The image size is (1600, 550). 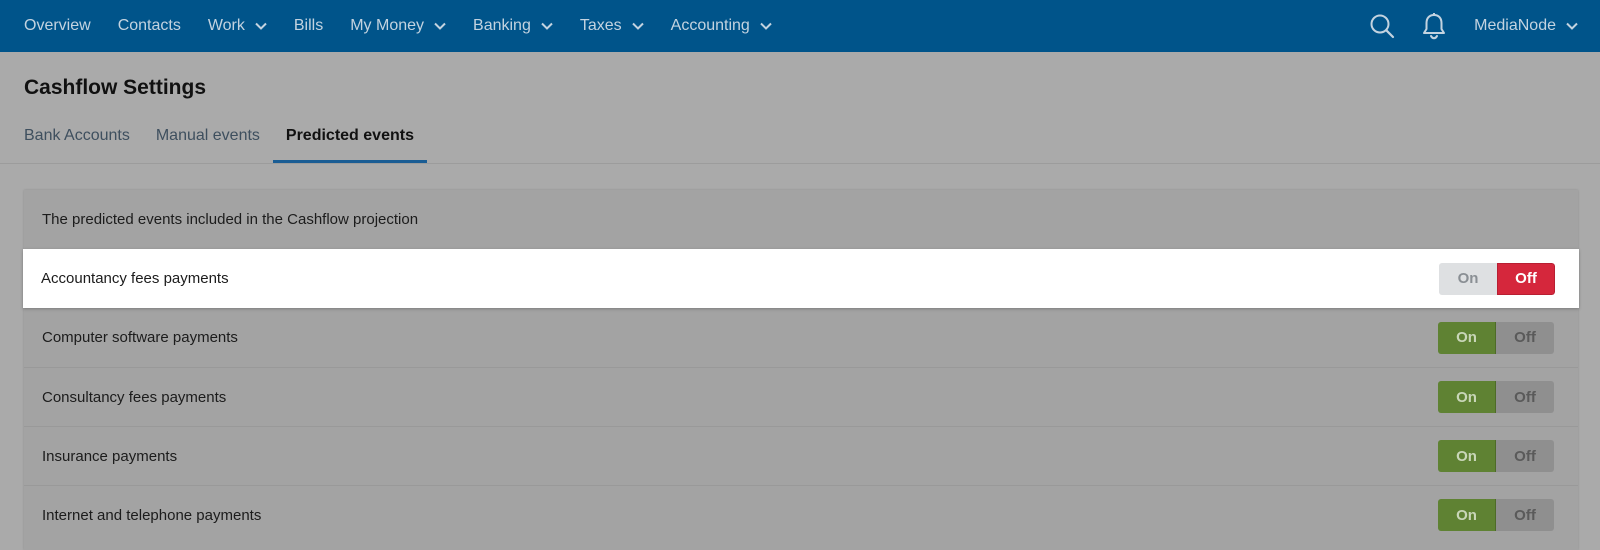 I want to click on nav-item-taxes: Taxes, so click(x=612, y=26).